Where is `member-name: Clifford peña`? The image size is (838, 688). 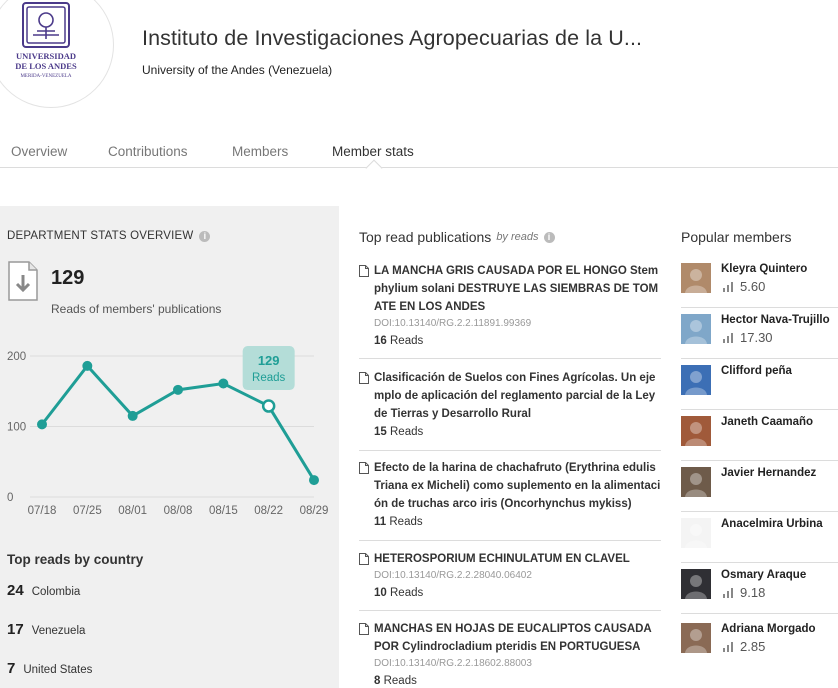
member-name: Clifford peña is located at coordinates (756, 371).